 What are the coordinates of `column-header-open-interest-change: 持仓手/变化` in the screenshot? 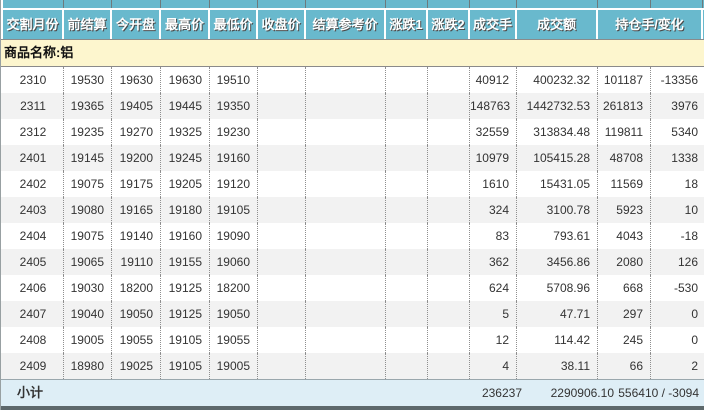 It's located at (650, 24).